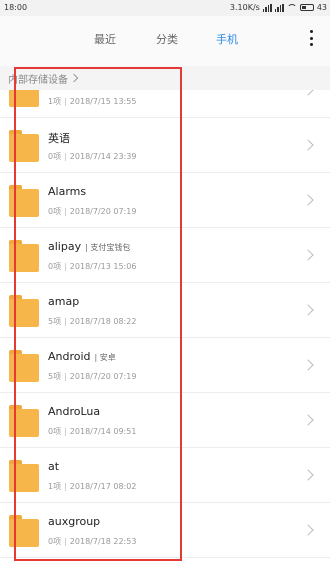 This screenshot has height=565, width=330. I want to click on breadcrumb: 内部存储设备, so click(165, 78).